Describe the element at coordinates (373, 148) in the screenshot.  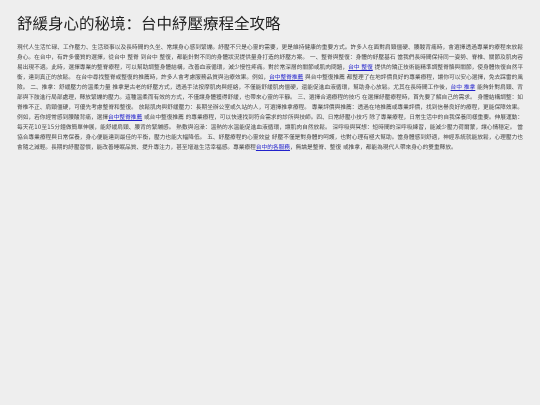
I see `paragraph-text: ，無論是整脊、整復 或推拿，都能為現代人帶來身心的雙重釋放。` at that location.